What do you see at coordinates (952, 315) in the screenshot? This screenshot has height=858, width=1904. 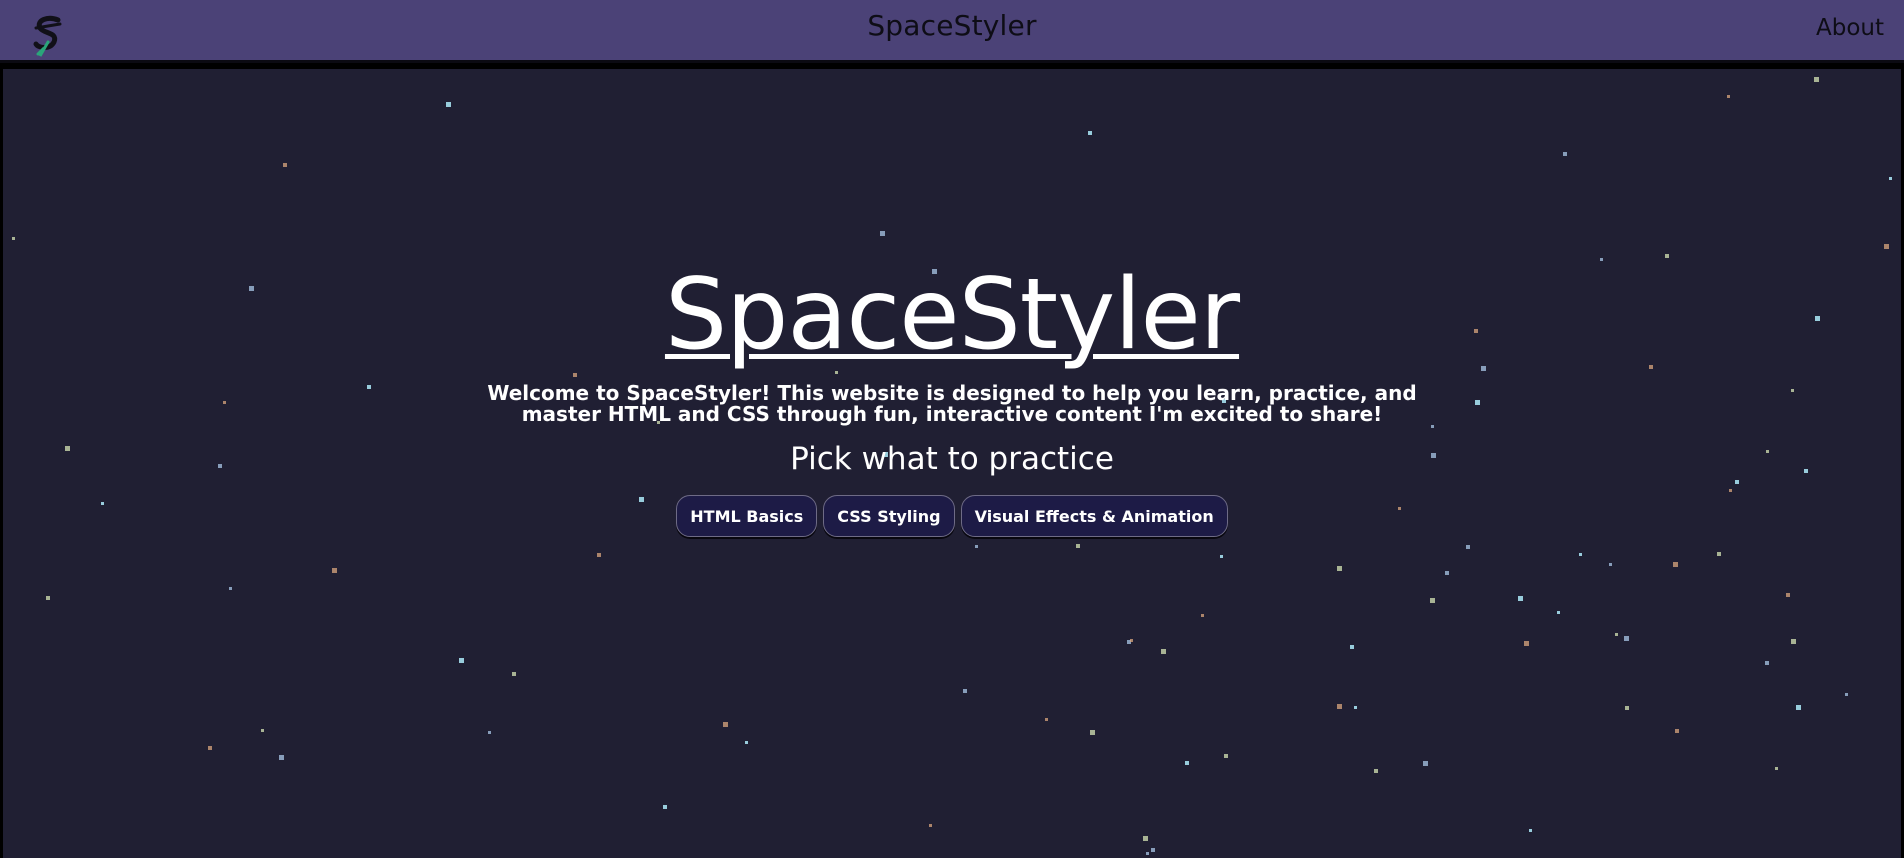 I see `hero-title: SpaceStyler` at bounding box center [952, 315].